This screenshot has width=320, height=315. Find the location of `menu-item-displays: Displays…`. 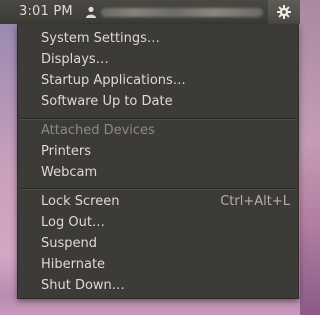

menu-item-displays: Displays… is located at coordinates (165, 60).